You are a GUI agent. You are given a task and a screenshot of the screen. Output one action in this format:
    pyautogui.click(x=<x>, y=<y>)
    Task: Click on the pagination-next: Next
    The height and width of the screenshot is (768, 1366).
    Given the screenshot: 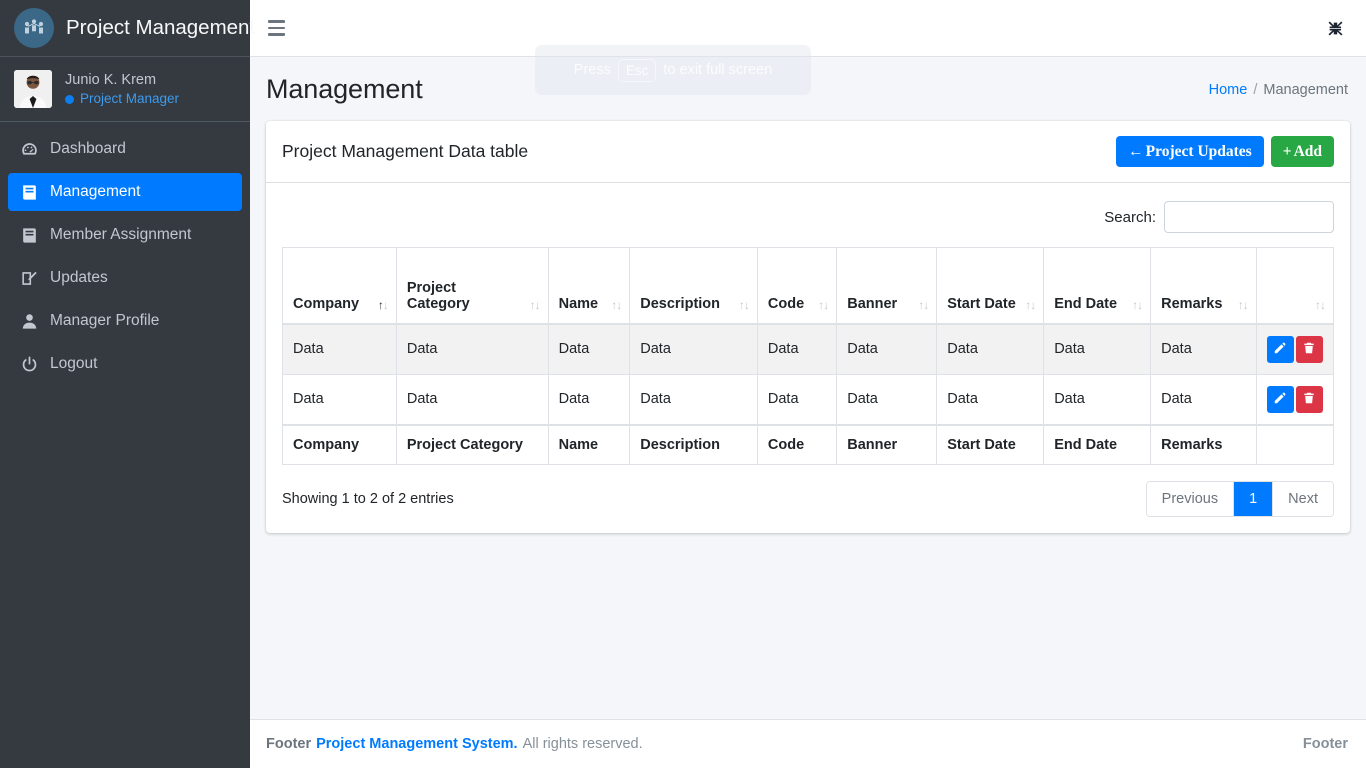 What is the action you would take?
    pyautogui.click(x=1303, y=499)
    